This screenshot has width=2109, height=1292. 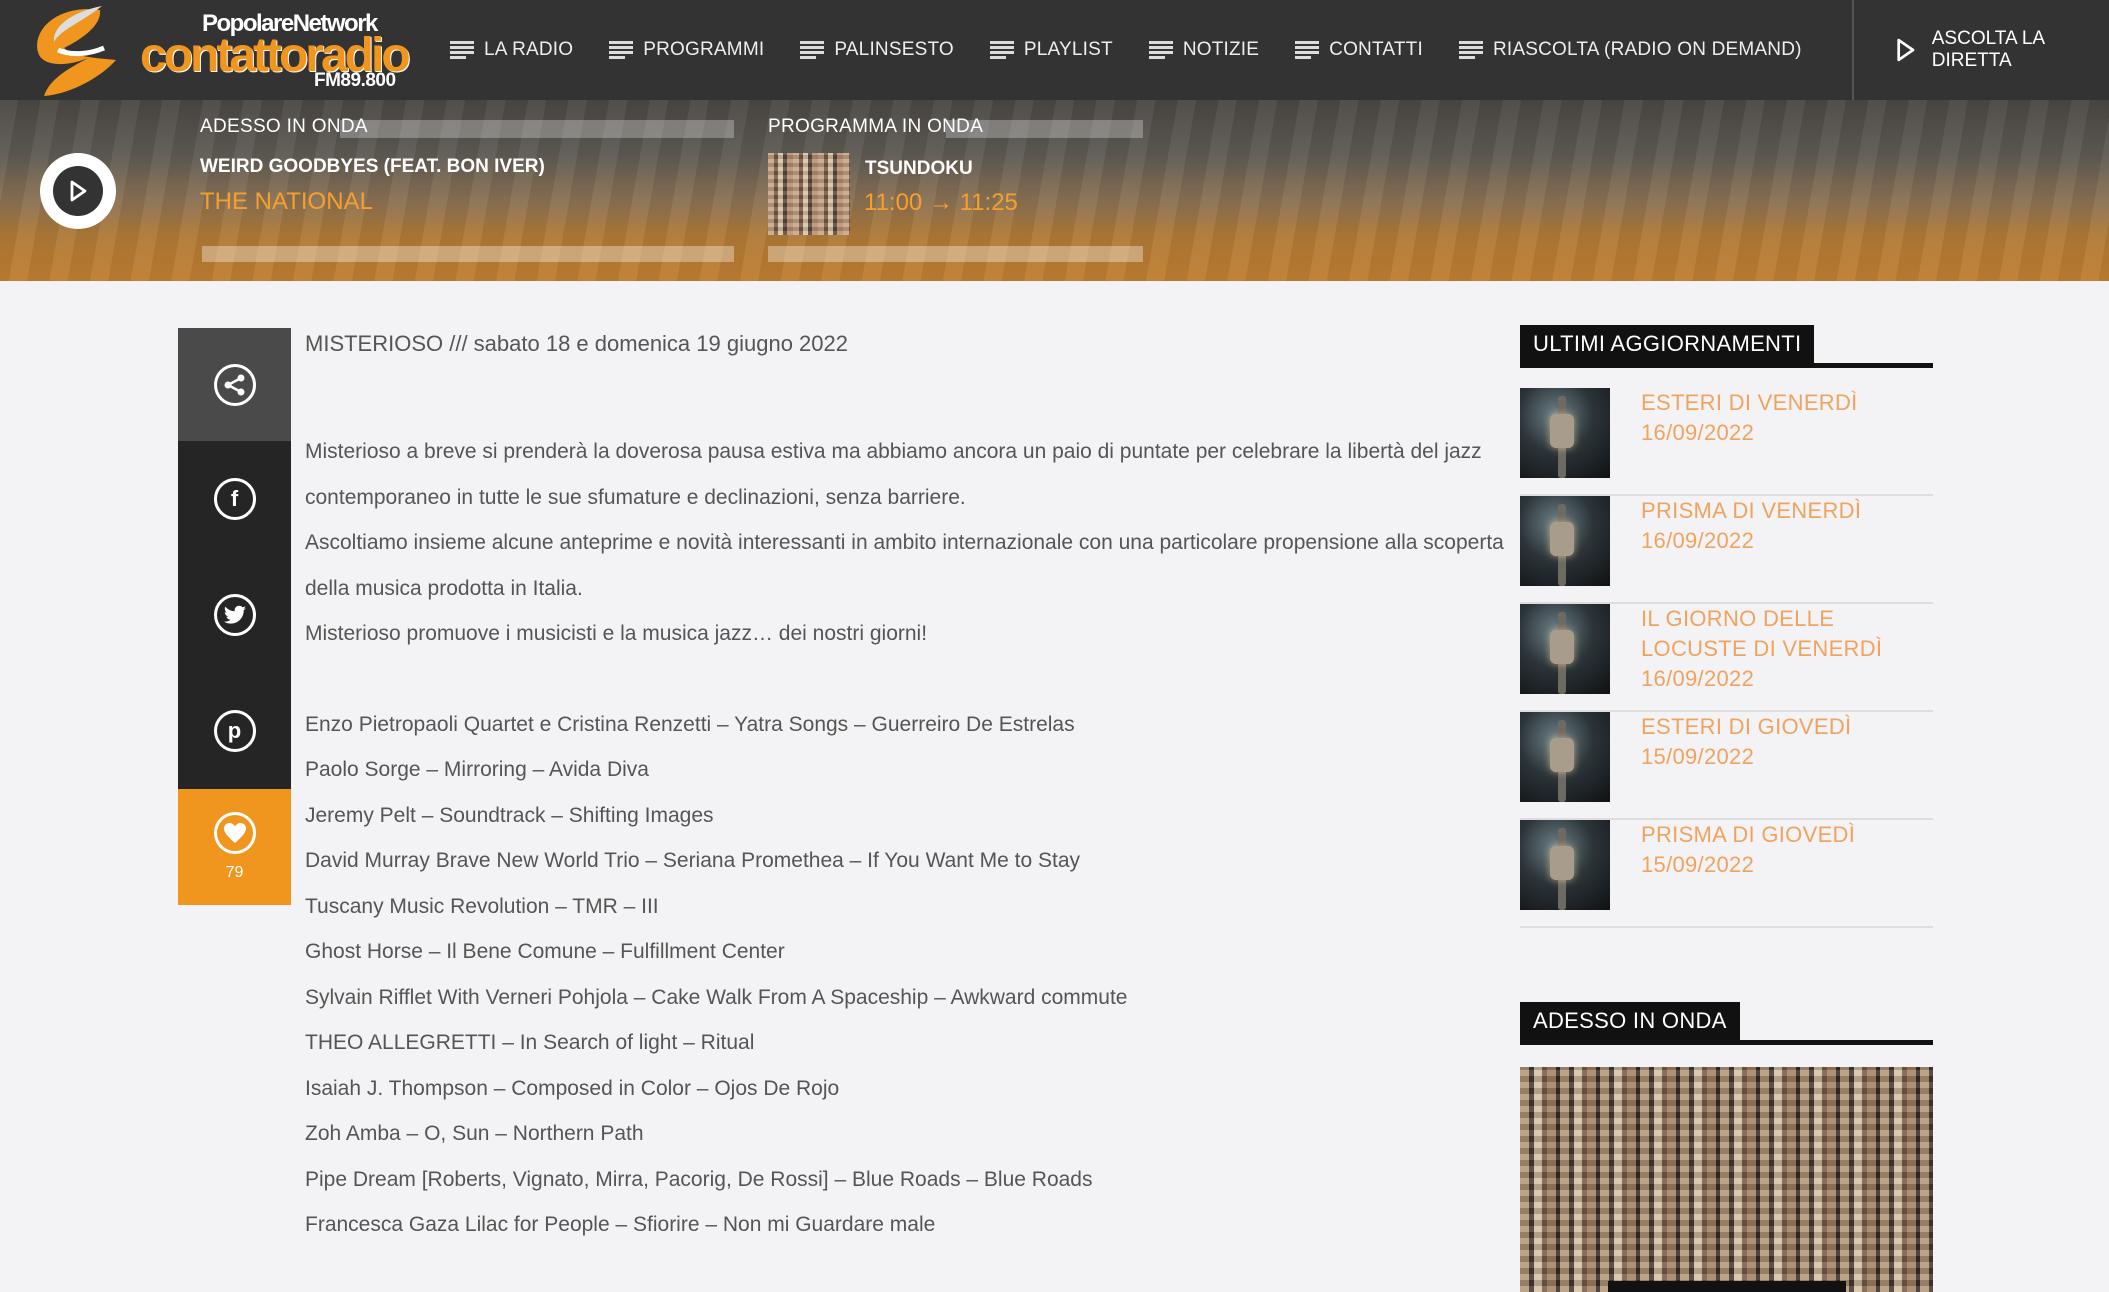 What do you see at coordinates (1068, 49) in the screenshot?
I see `nav-label: PLAYLIST` at bounding box center [1068, 49].